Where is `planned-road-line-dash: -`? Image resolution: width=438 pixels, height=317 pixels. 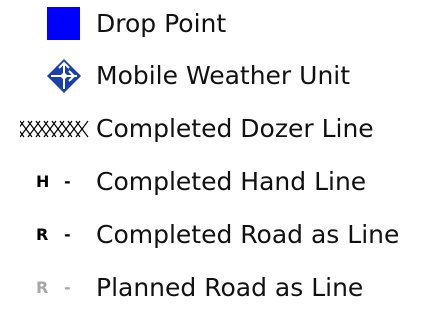 planned-road-line-dash: - is located at coordinates (67, 287).